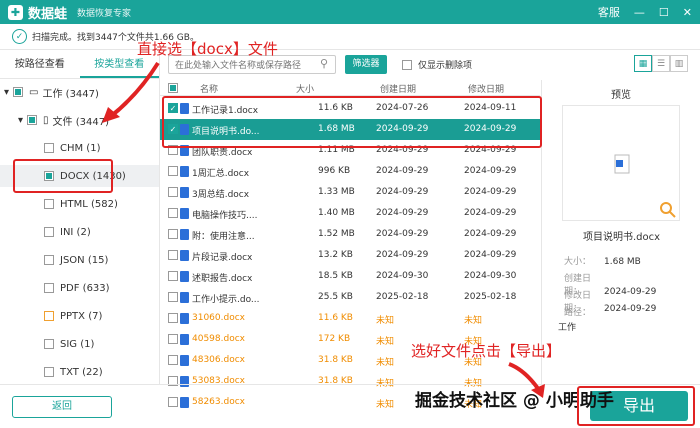  What do you see at coordinates (48, 14) in the screenshot?
I see `app-name: 数据蛙` at bounding box center [48, 14].